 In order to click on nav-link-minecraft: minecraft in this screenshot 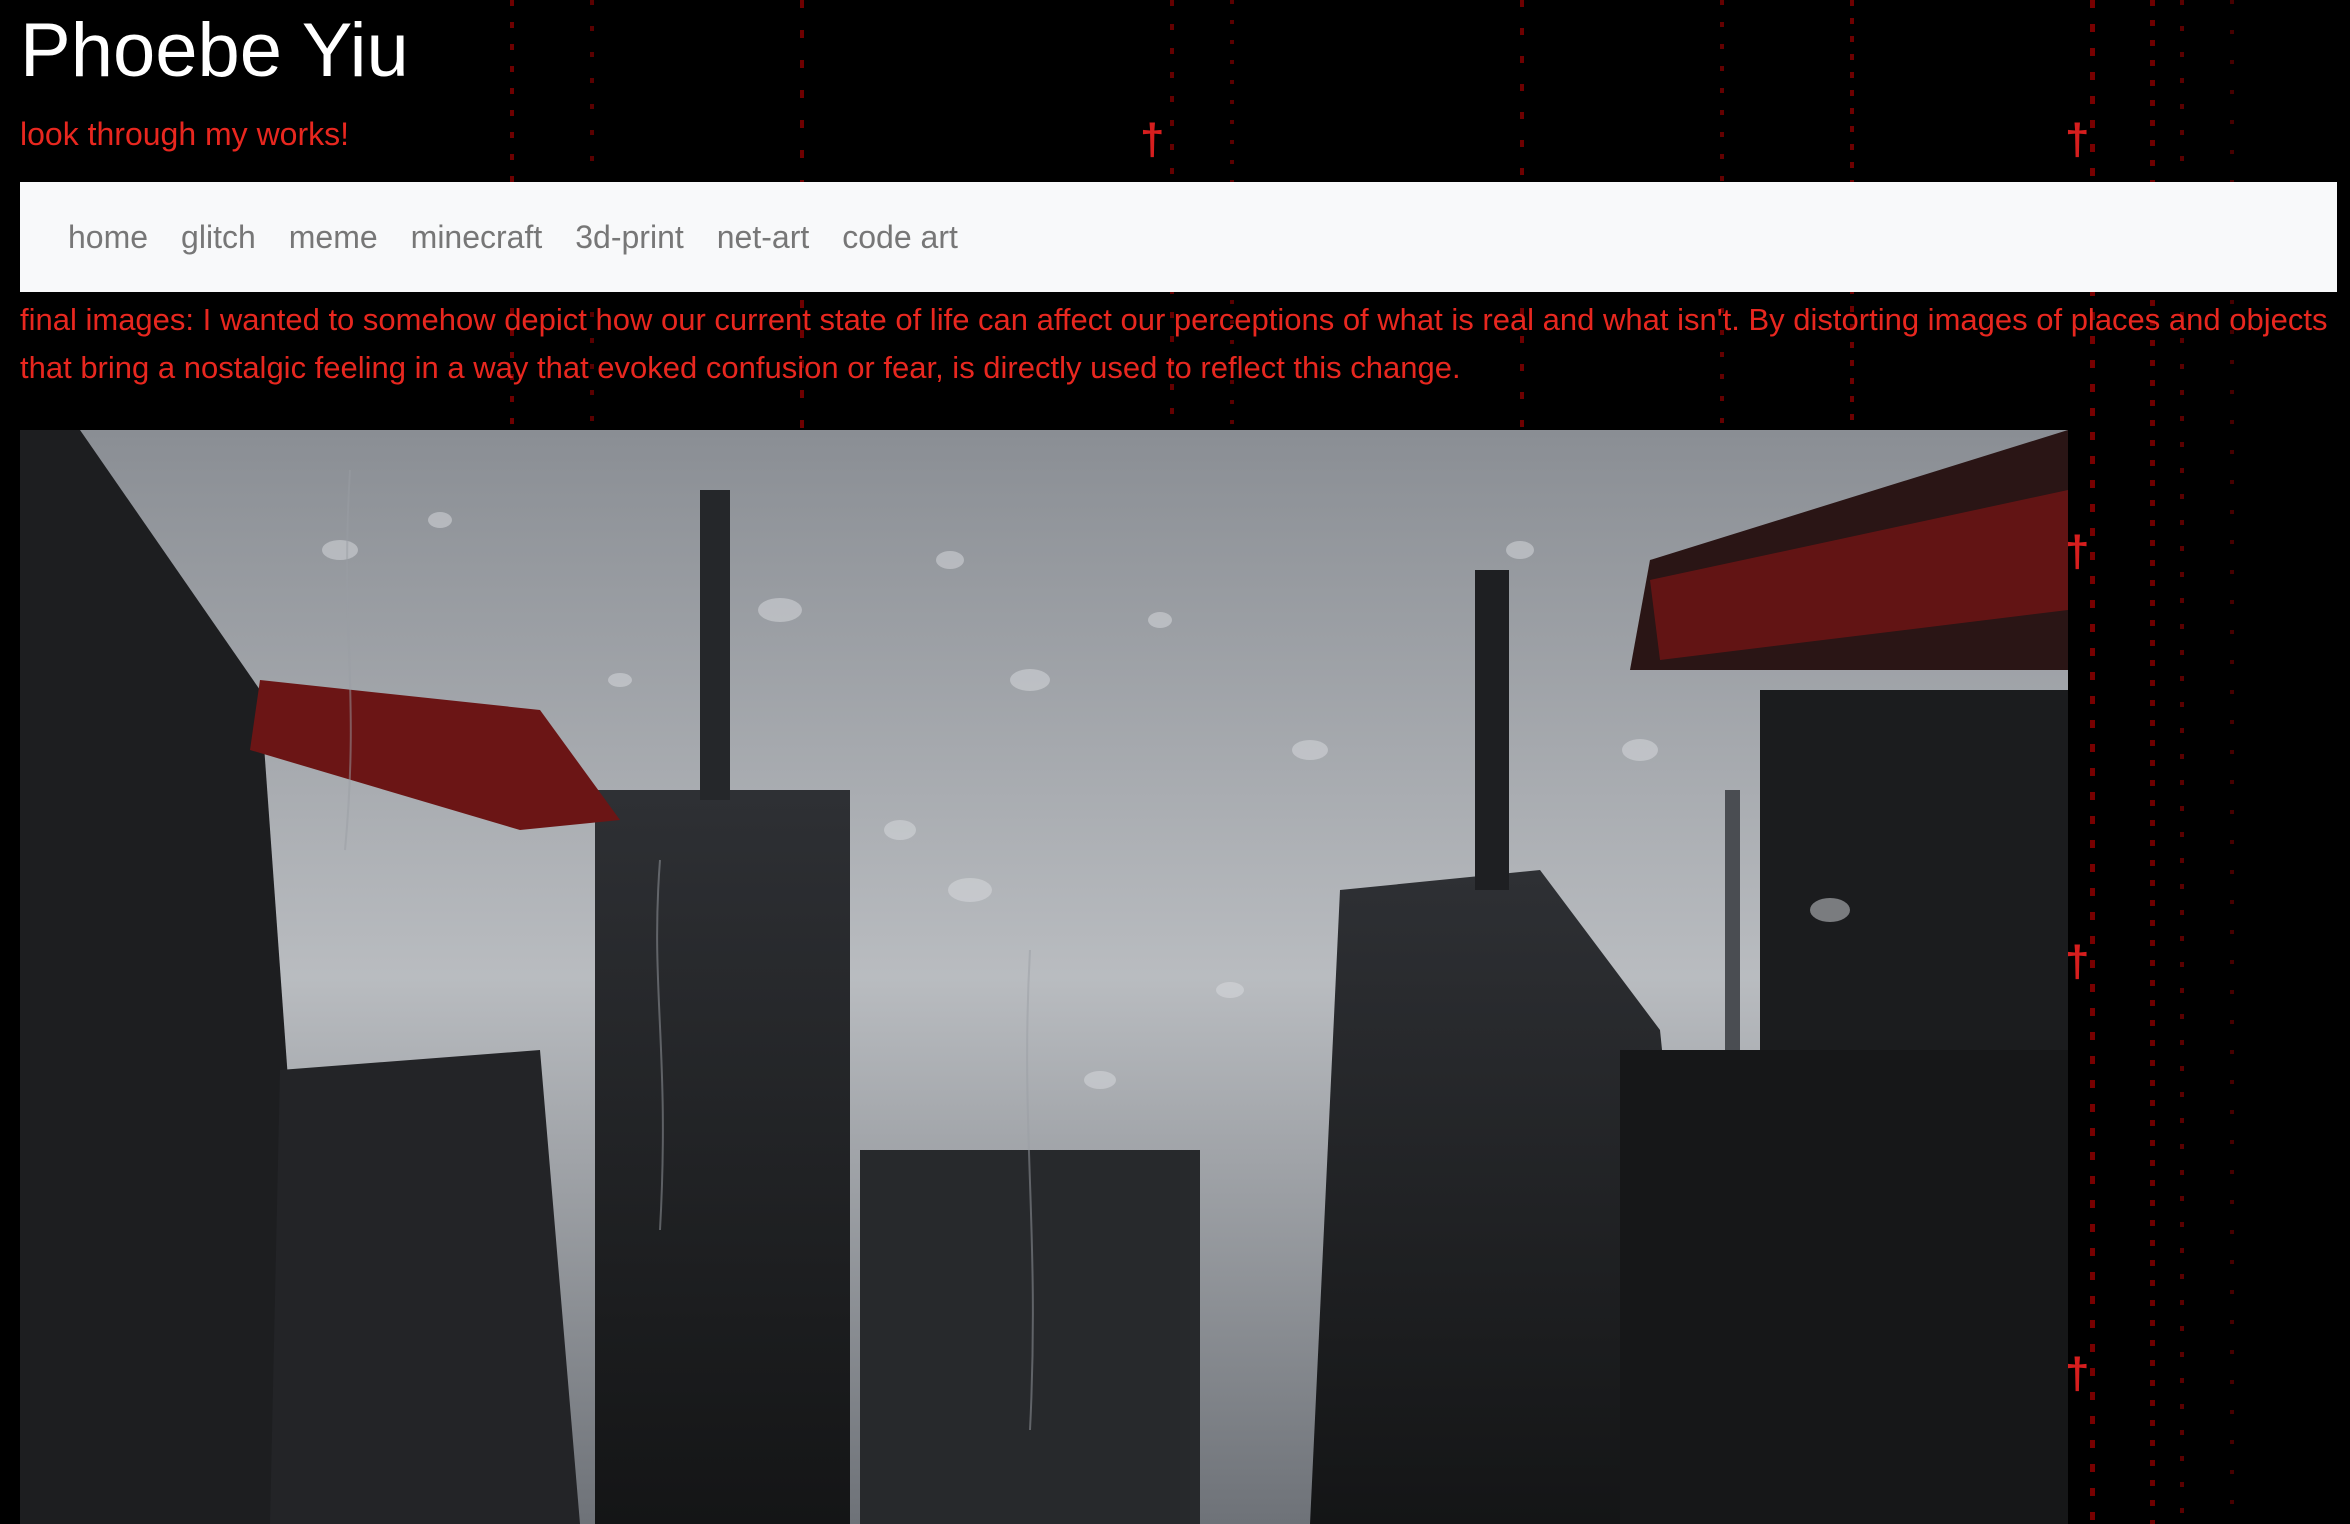, I will do `click(477, 237)`.